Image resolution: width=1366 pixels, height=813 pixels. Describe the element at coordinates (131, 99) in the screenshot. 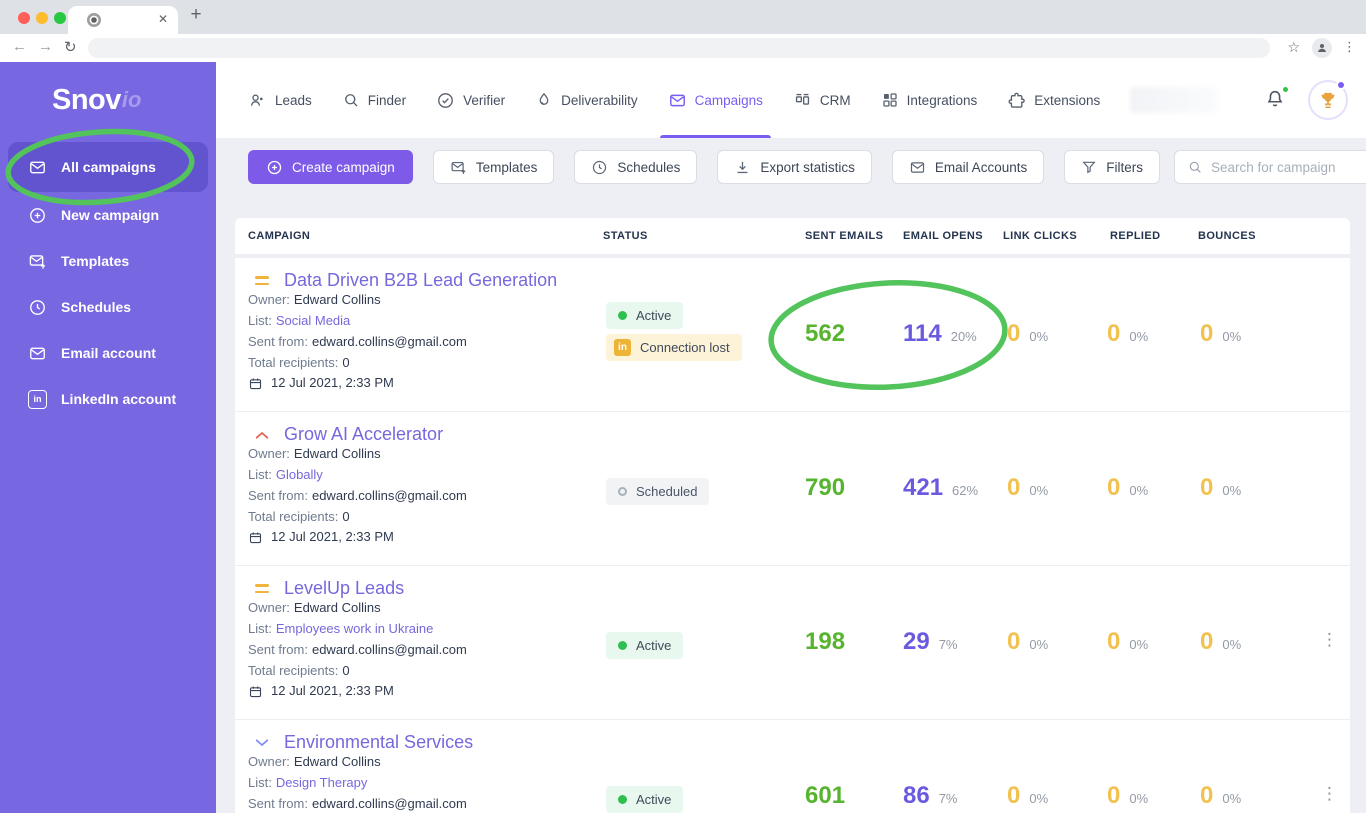

I see `logo-suffix: io` at that location.